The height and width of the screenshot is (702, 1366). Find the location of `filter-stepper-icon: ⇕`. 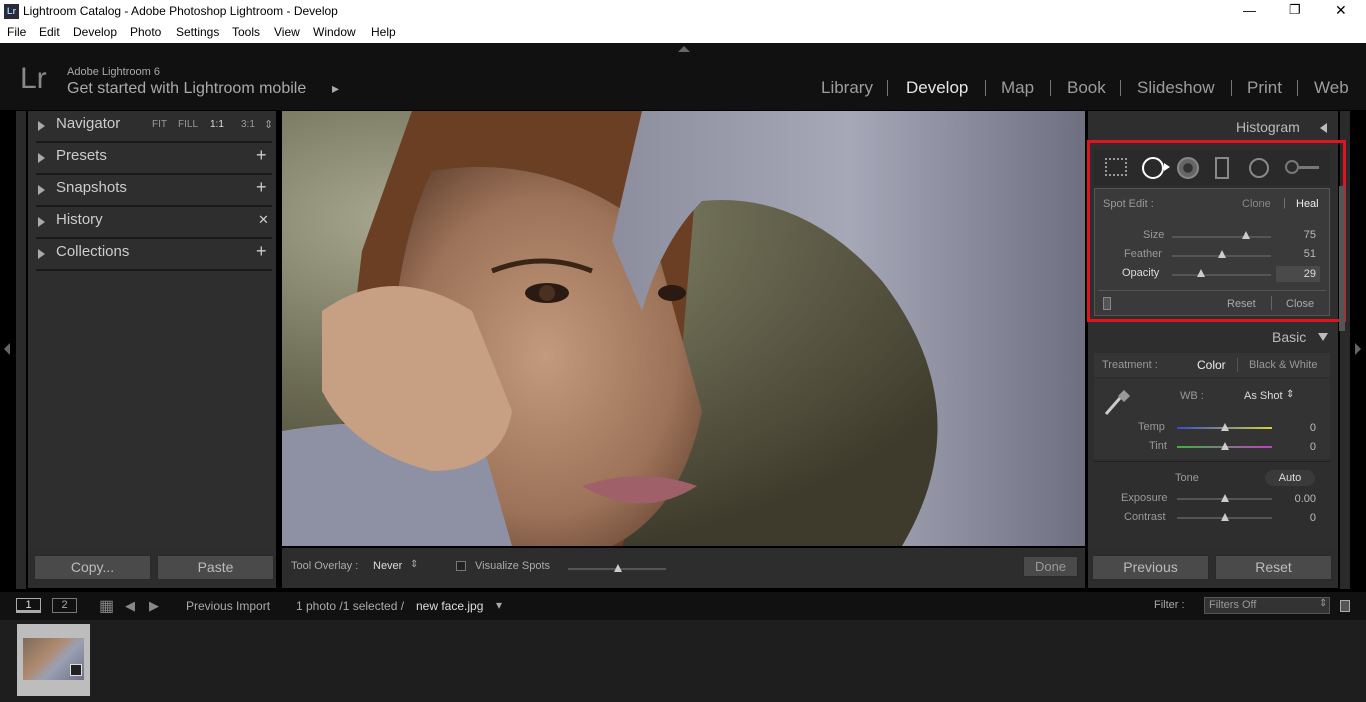

filter-stepper-icon: ⇕ is located at coordinates (1323, 603).